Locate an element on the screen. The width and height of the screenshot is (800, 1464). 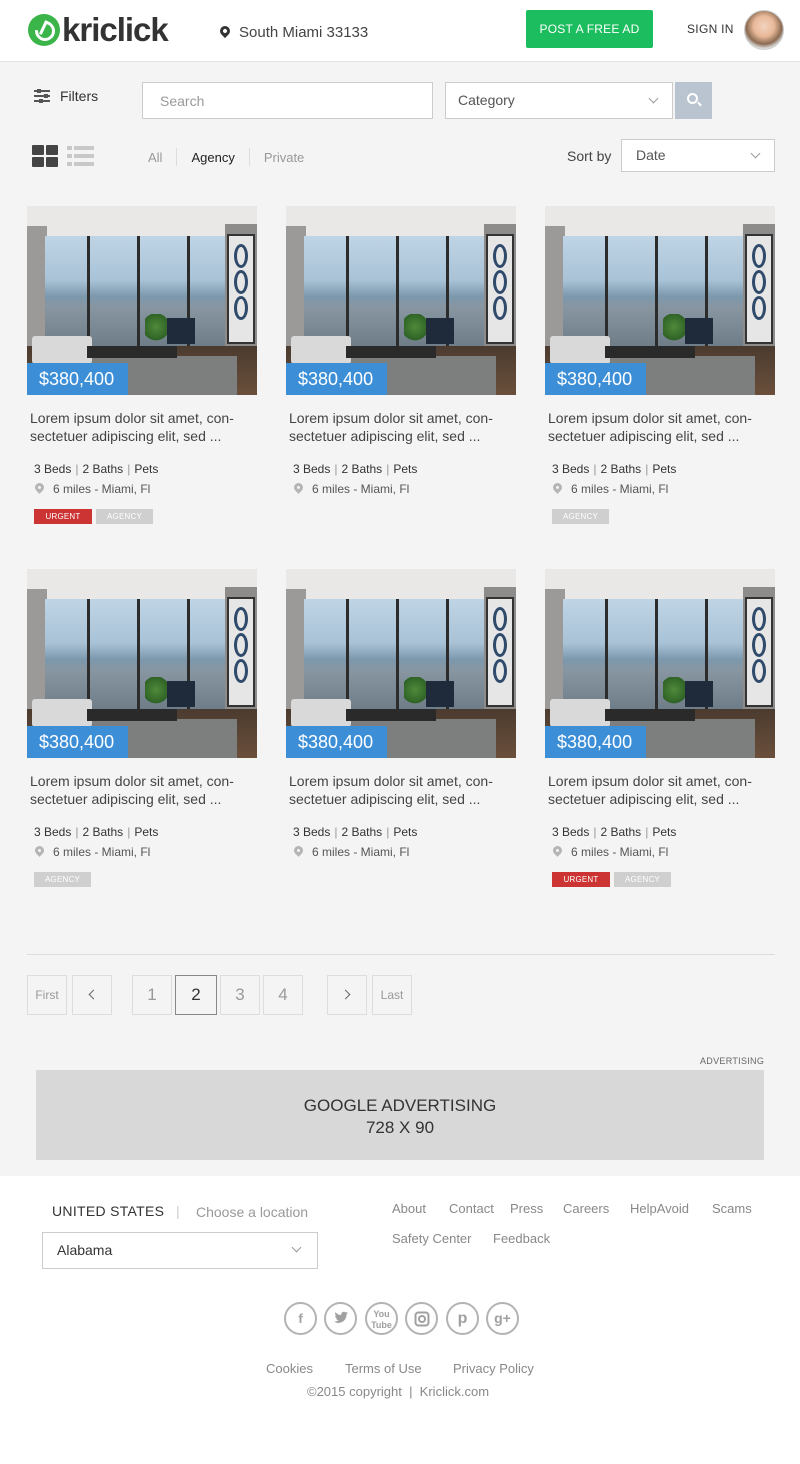
grid-view-icon is located at coordinates (45, 156).